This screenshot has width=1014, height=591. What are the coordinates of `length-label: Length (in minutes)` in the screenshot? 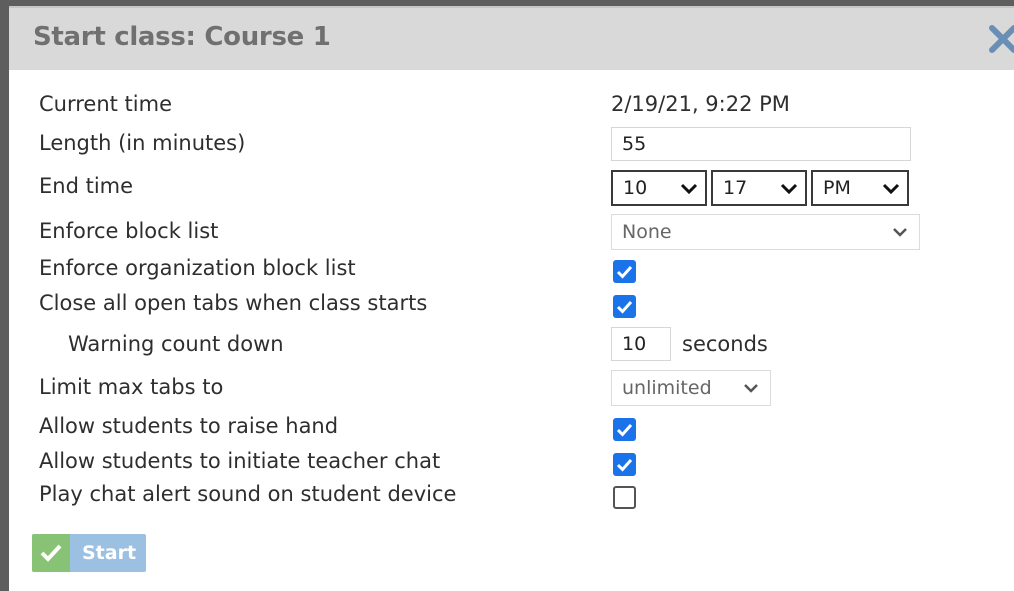 It's located at (142, 143).